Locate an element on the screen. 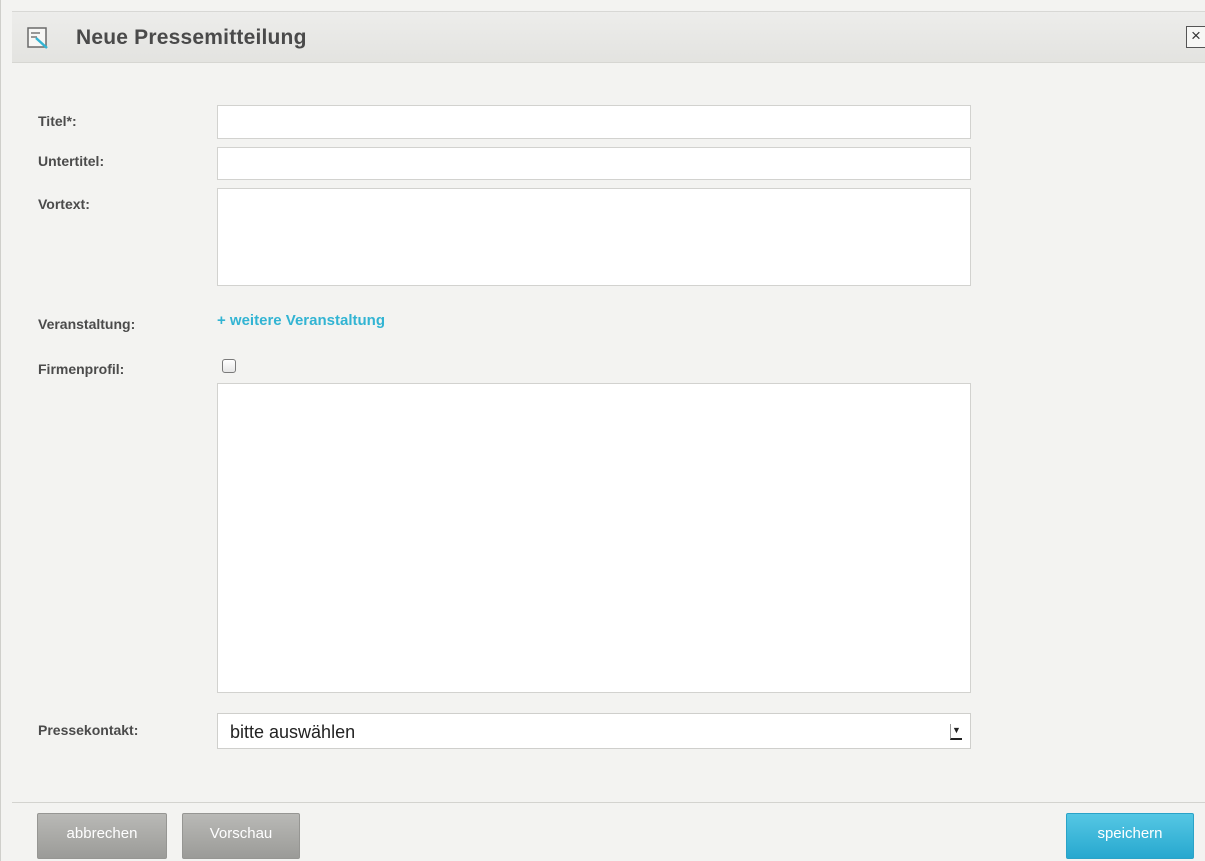 Image resolution: width=1205 pixels, height=861 pixels. edit-document-icon is located at coordinates (38, 38).